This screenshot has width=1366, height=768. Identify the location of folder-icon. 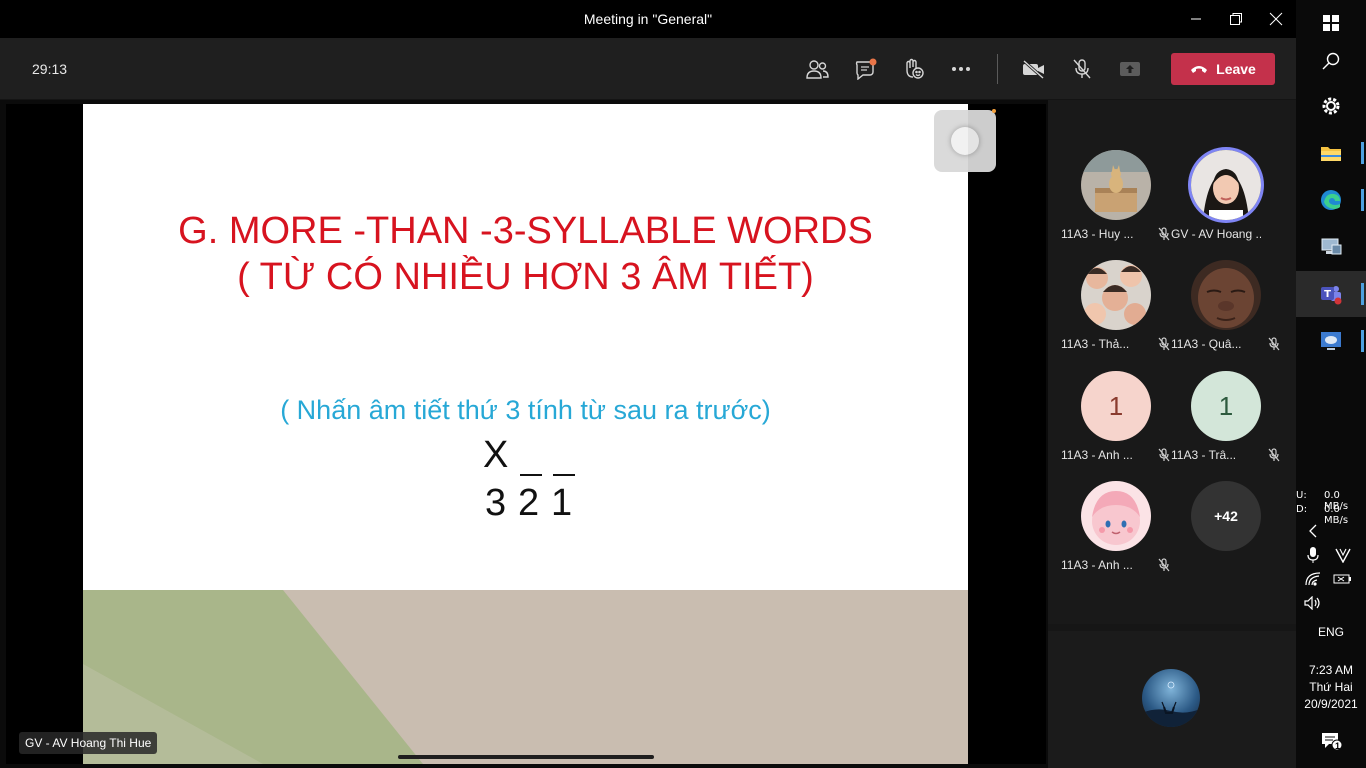
(1331, 154).